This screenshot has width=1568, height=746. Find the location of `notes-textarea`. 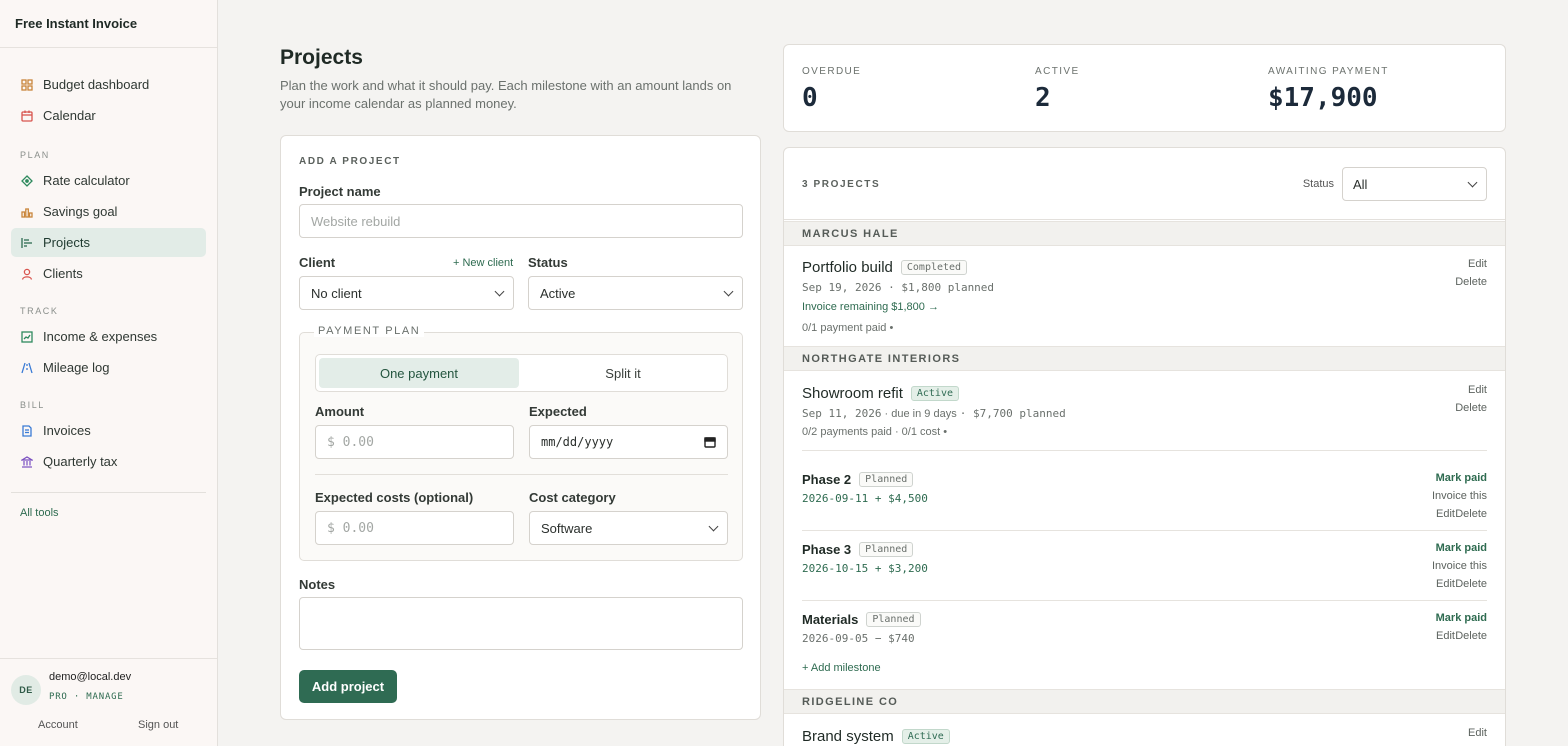

notes-textarea is located at coordinates (521, 623).